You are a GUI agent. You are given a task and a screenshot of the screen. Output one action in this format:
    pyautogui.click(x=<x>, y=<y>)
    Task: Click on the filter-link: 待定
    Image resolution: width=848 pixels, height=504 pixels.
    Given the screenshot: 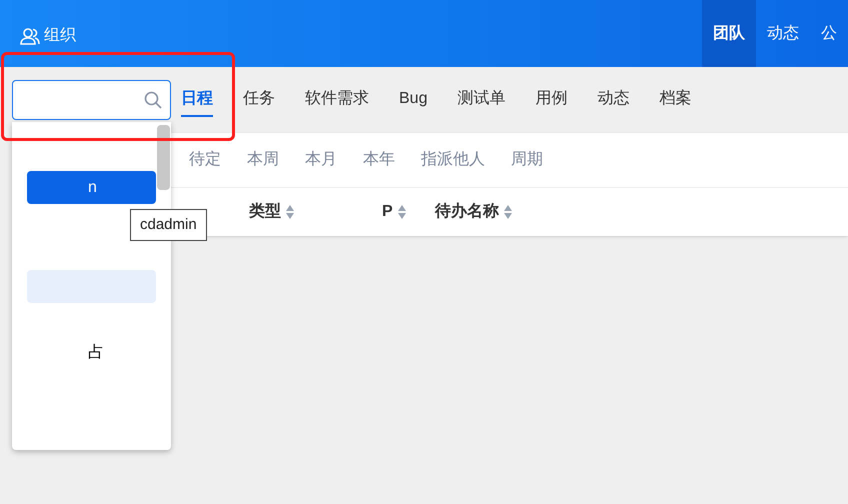 What is the action you would take?
    pyautogui.click(x=205, y=160)
    